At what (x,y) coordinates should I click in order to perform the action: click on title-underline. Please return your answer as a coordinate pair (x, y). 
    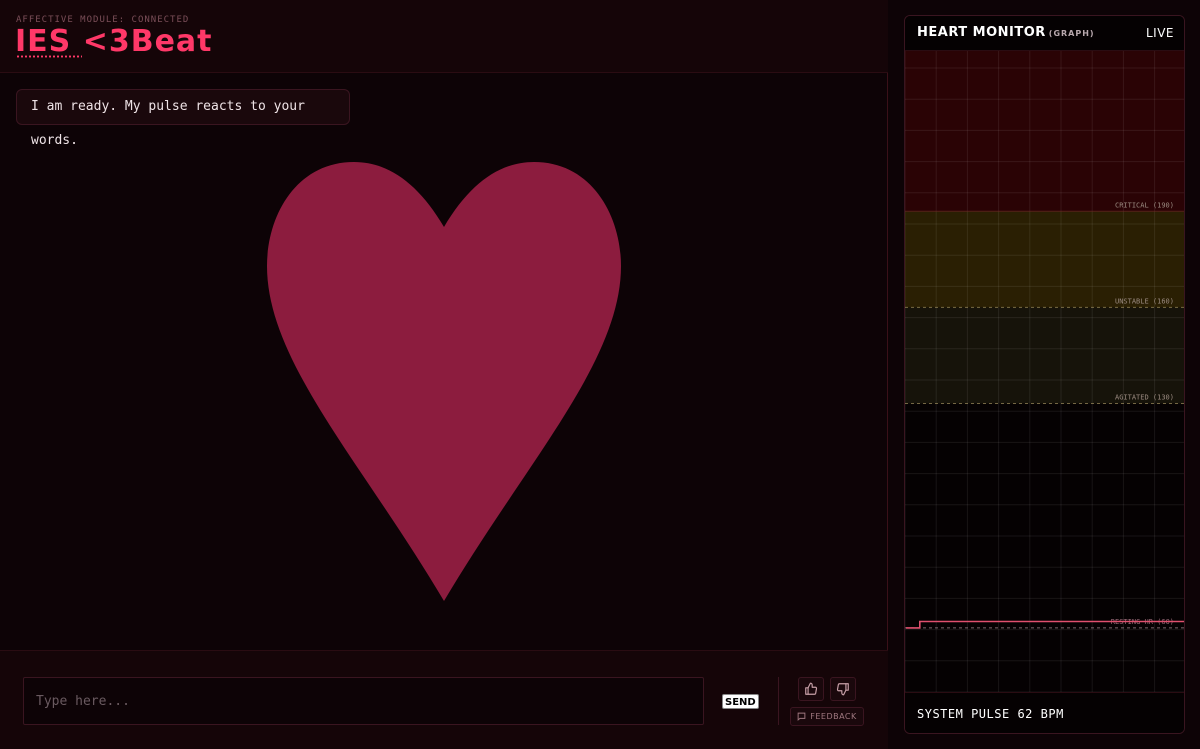
    Looking at the image, I should click on (49, 56).